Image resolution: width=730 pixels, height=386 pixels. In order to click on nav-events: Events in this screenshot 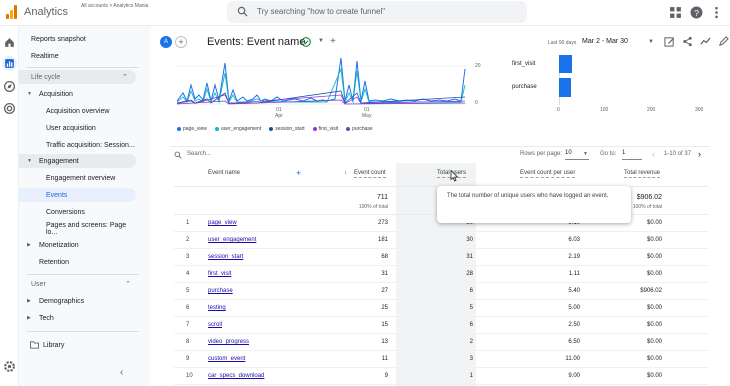, I will do `click(77, 195)`.